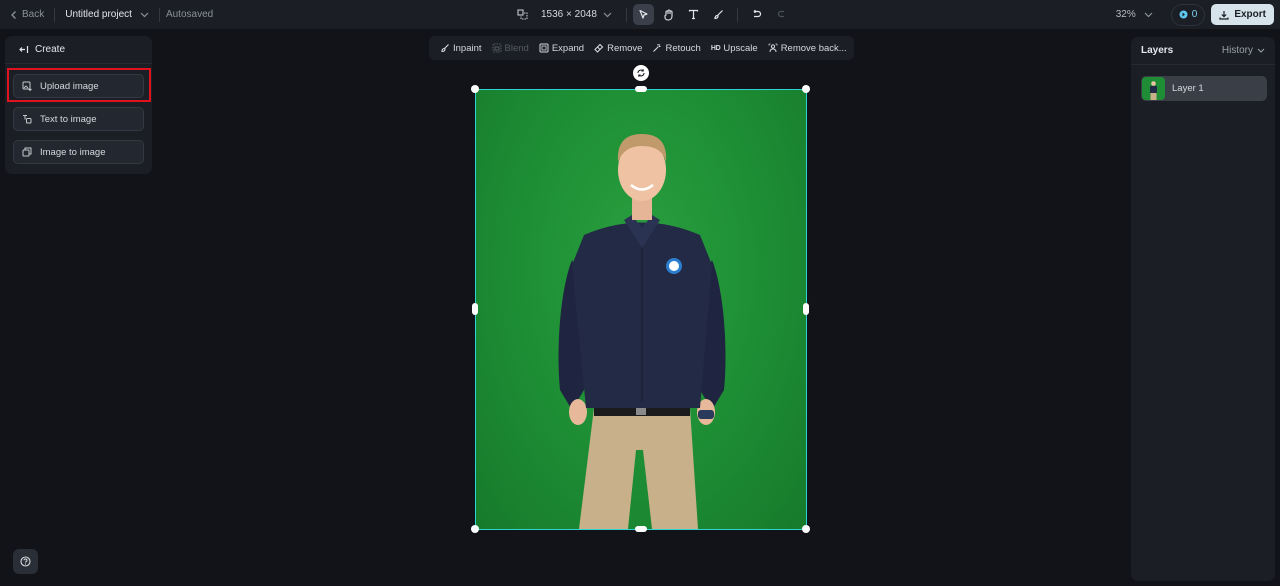 This screenshot has width=1280, height=586. I want to click on upscale-button: HD Upscale, so click(734, 48).